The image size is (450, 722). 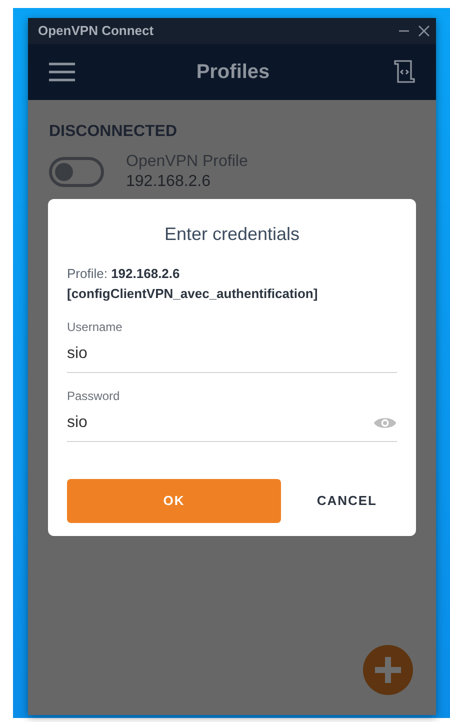 I want to click on profile-toggle, so click(x=76, y=172).